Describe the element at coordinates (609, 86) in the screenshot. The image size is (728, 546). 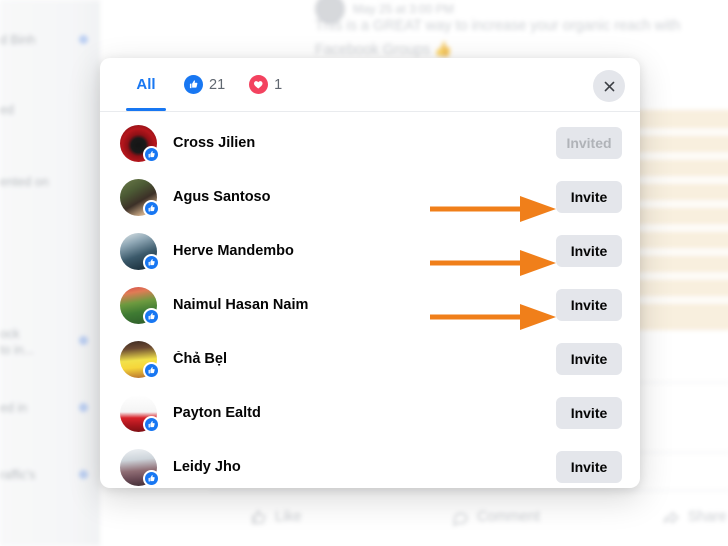
I see `close-icon` at that location.